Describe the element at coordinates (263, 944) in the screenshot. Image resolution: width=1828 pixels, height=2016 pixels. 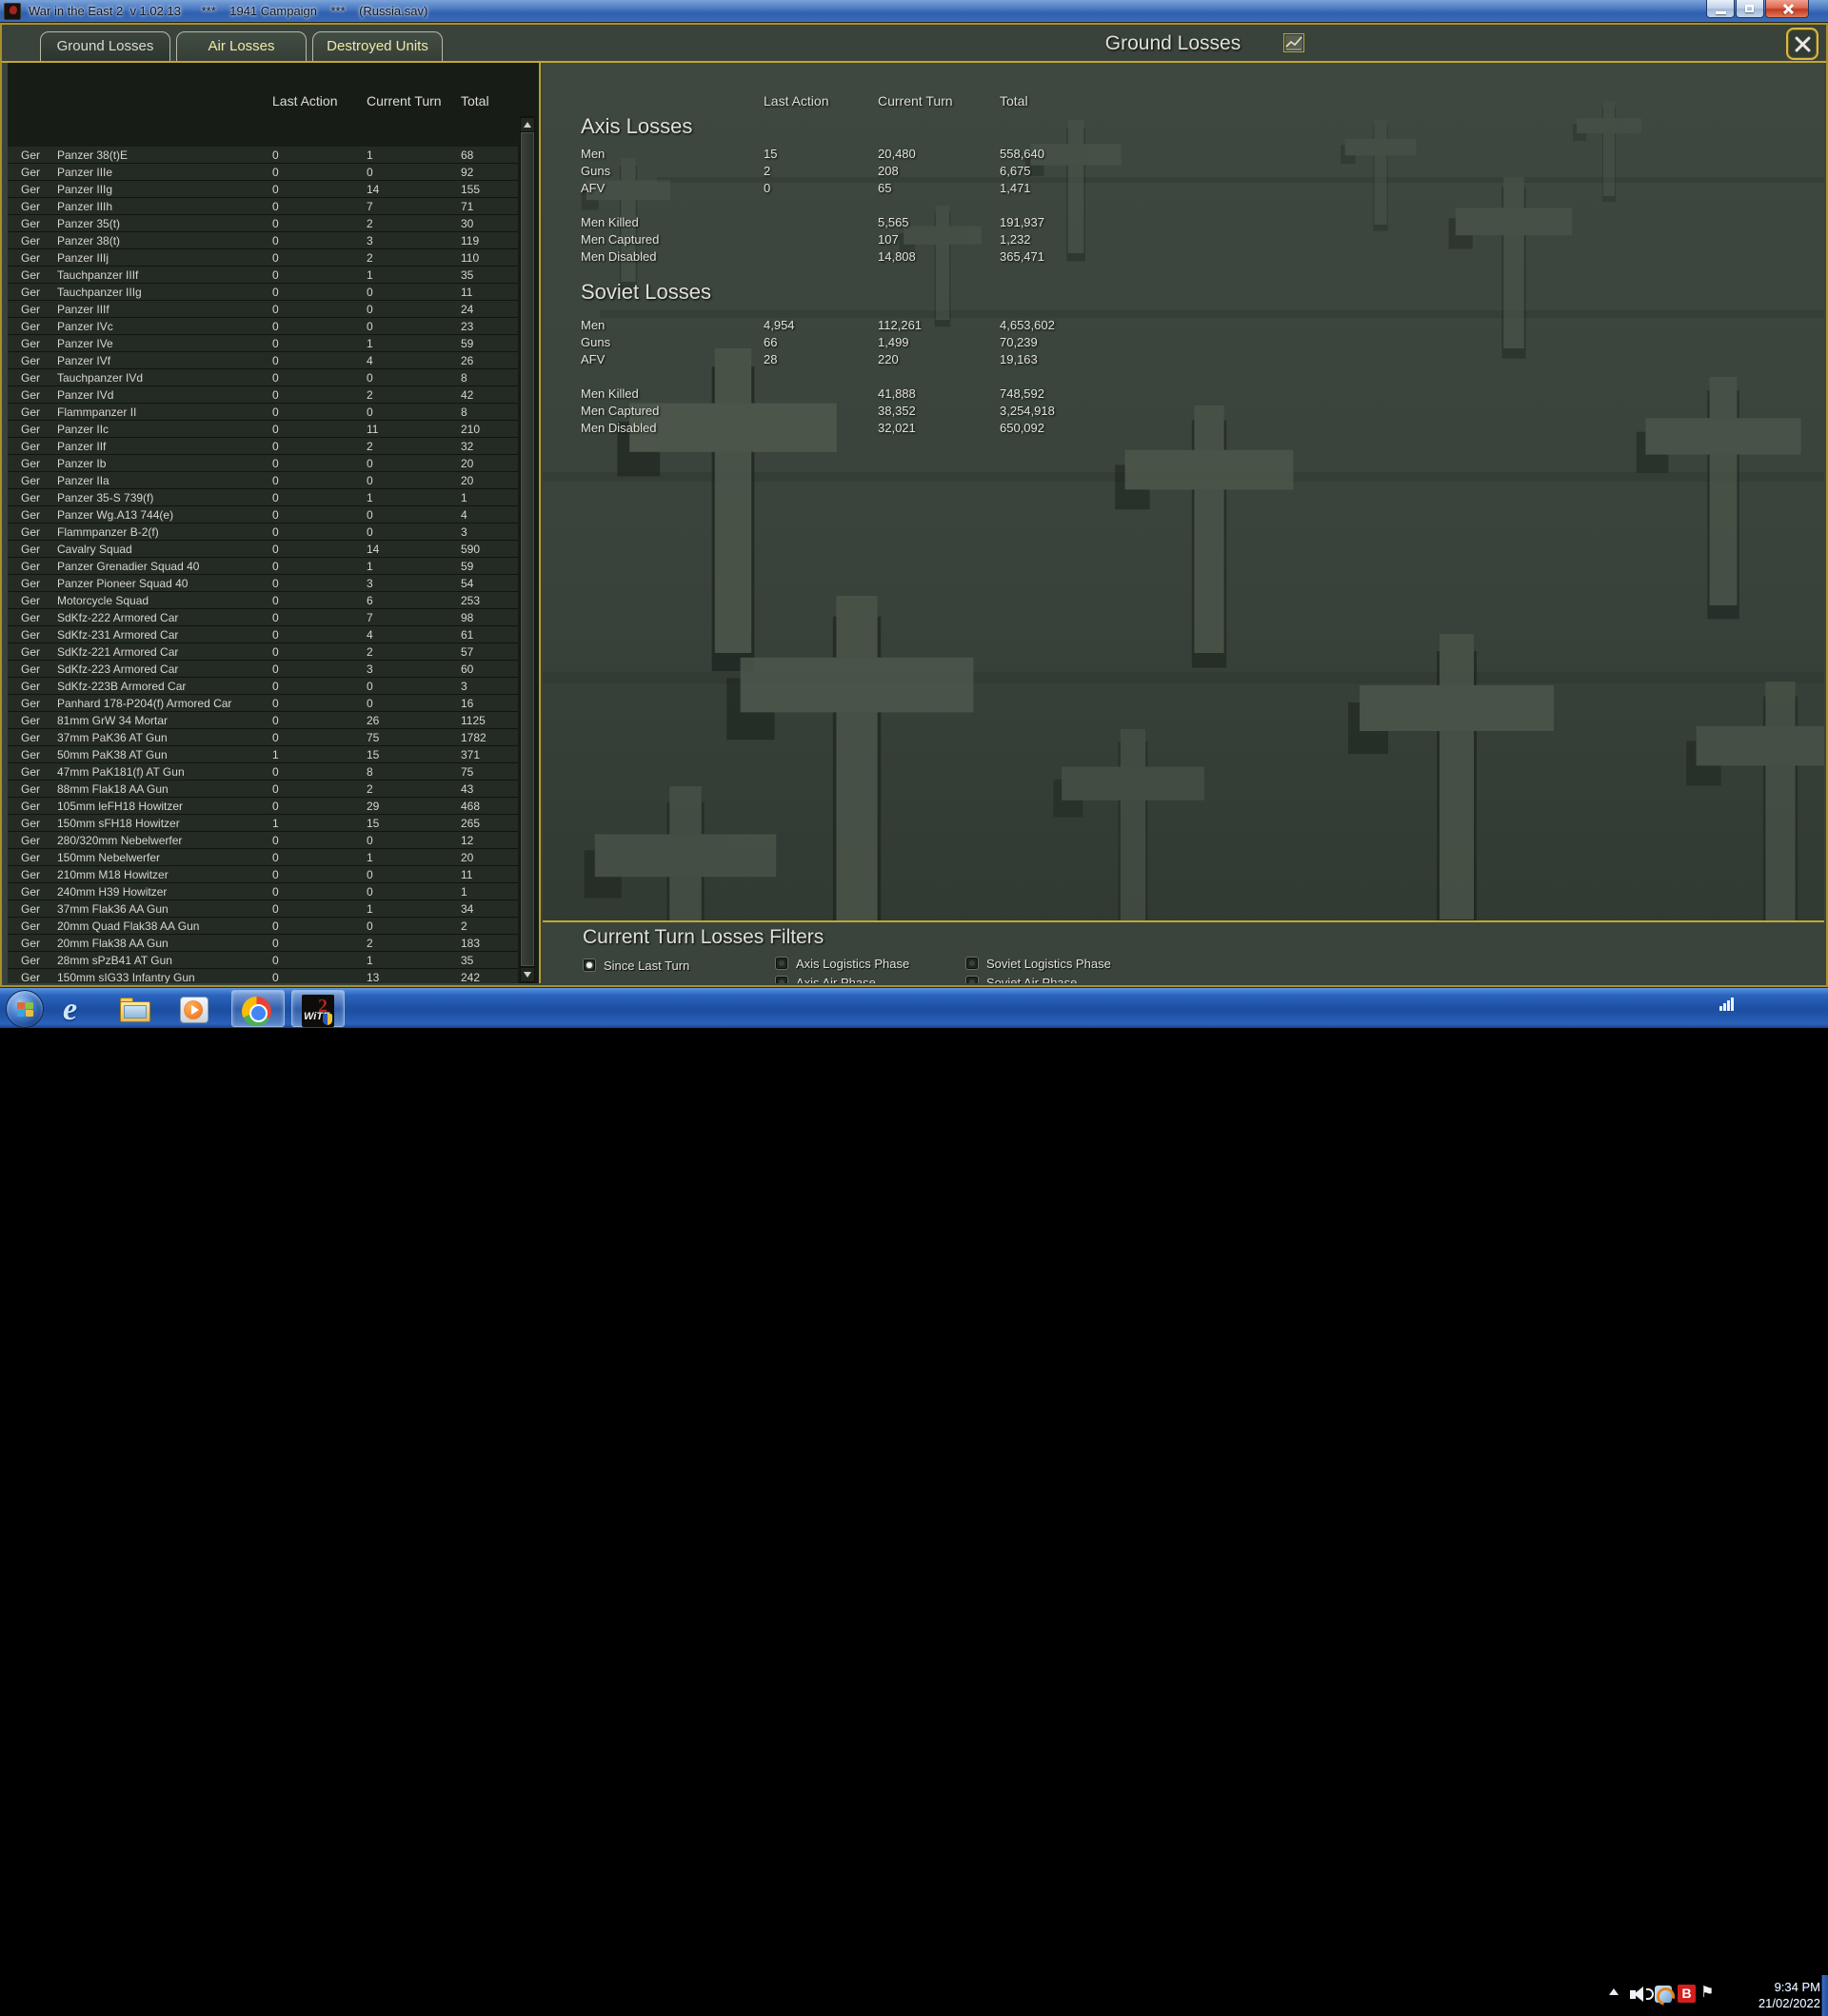
I see `table-row: Ger 20mm Flak38 AA Gun 0 2 183` at that location.